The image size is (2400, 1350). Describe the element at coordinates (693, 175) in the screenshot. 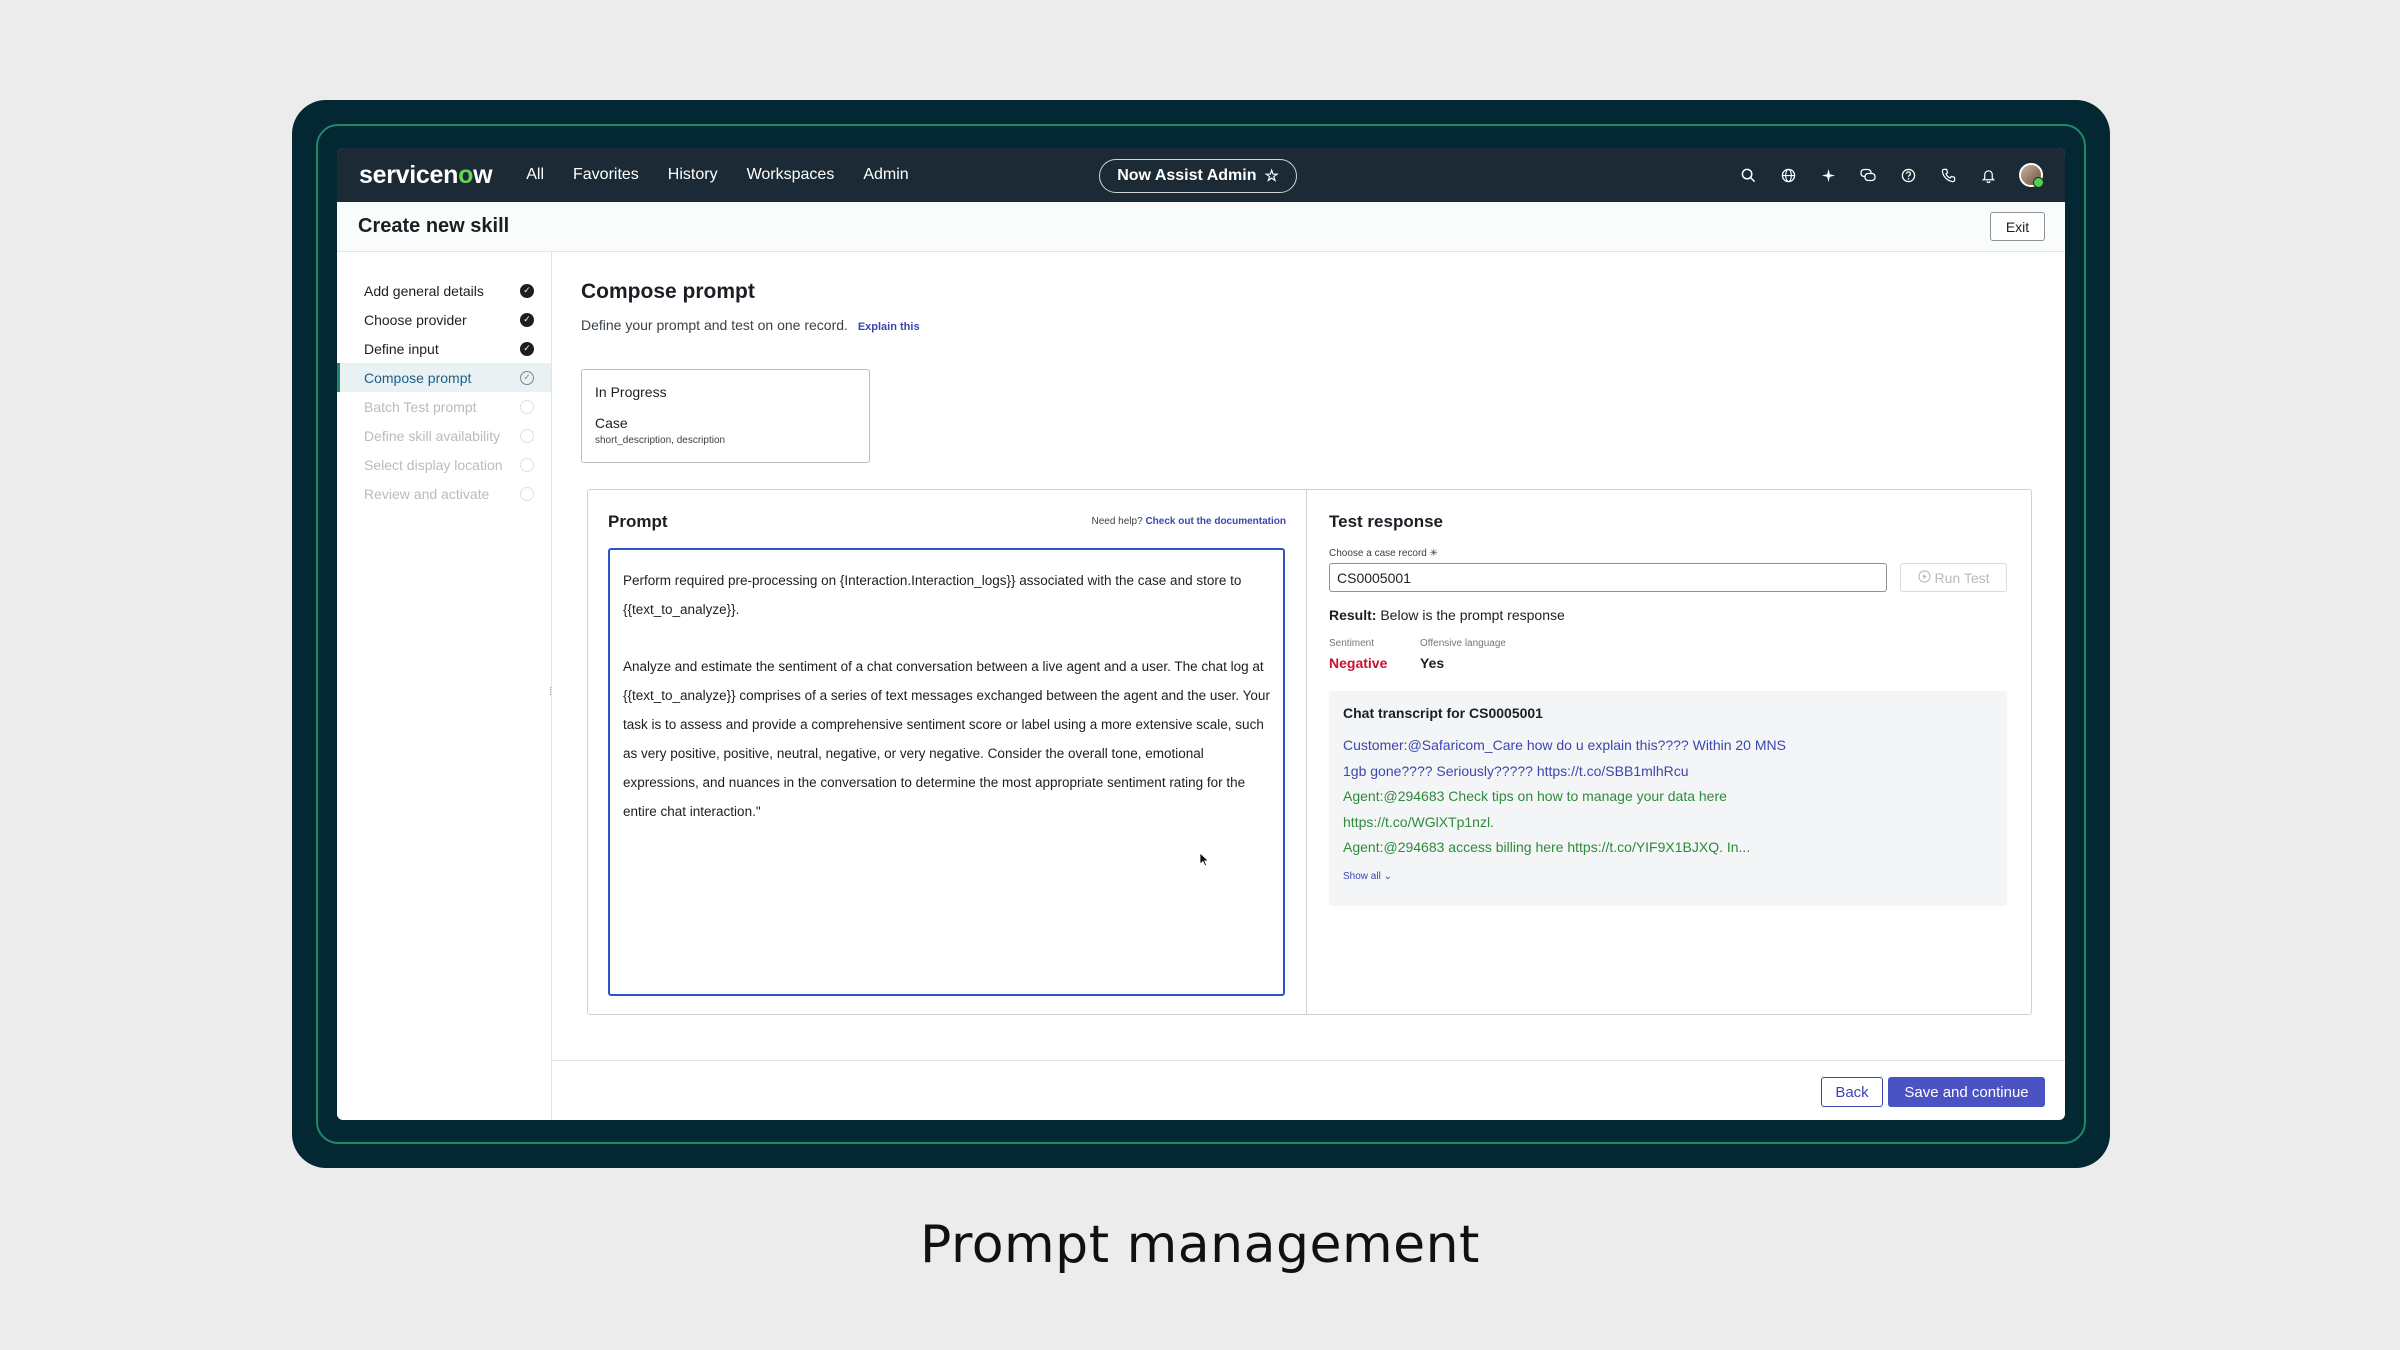

I see `nav-history: History` at that location.